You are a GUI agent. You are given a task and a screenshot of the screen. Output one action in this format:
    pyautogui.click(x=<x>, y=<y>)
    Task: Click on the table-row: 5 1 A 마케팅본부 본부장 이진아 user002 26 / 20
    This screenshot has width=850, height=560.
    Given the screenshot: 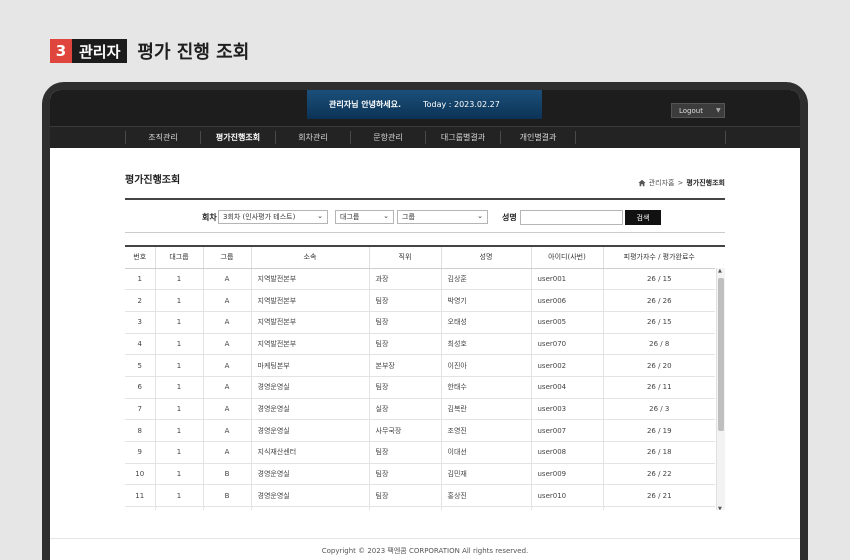 What is the action you would take?
    pyautogui.click(x=420, y=365)
    